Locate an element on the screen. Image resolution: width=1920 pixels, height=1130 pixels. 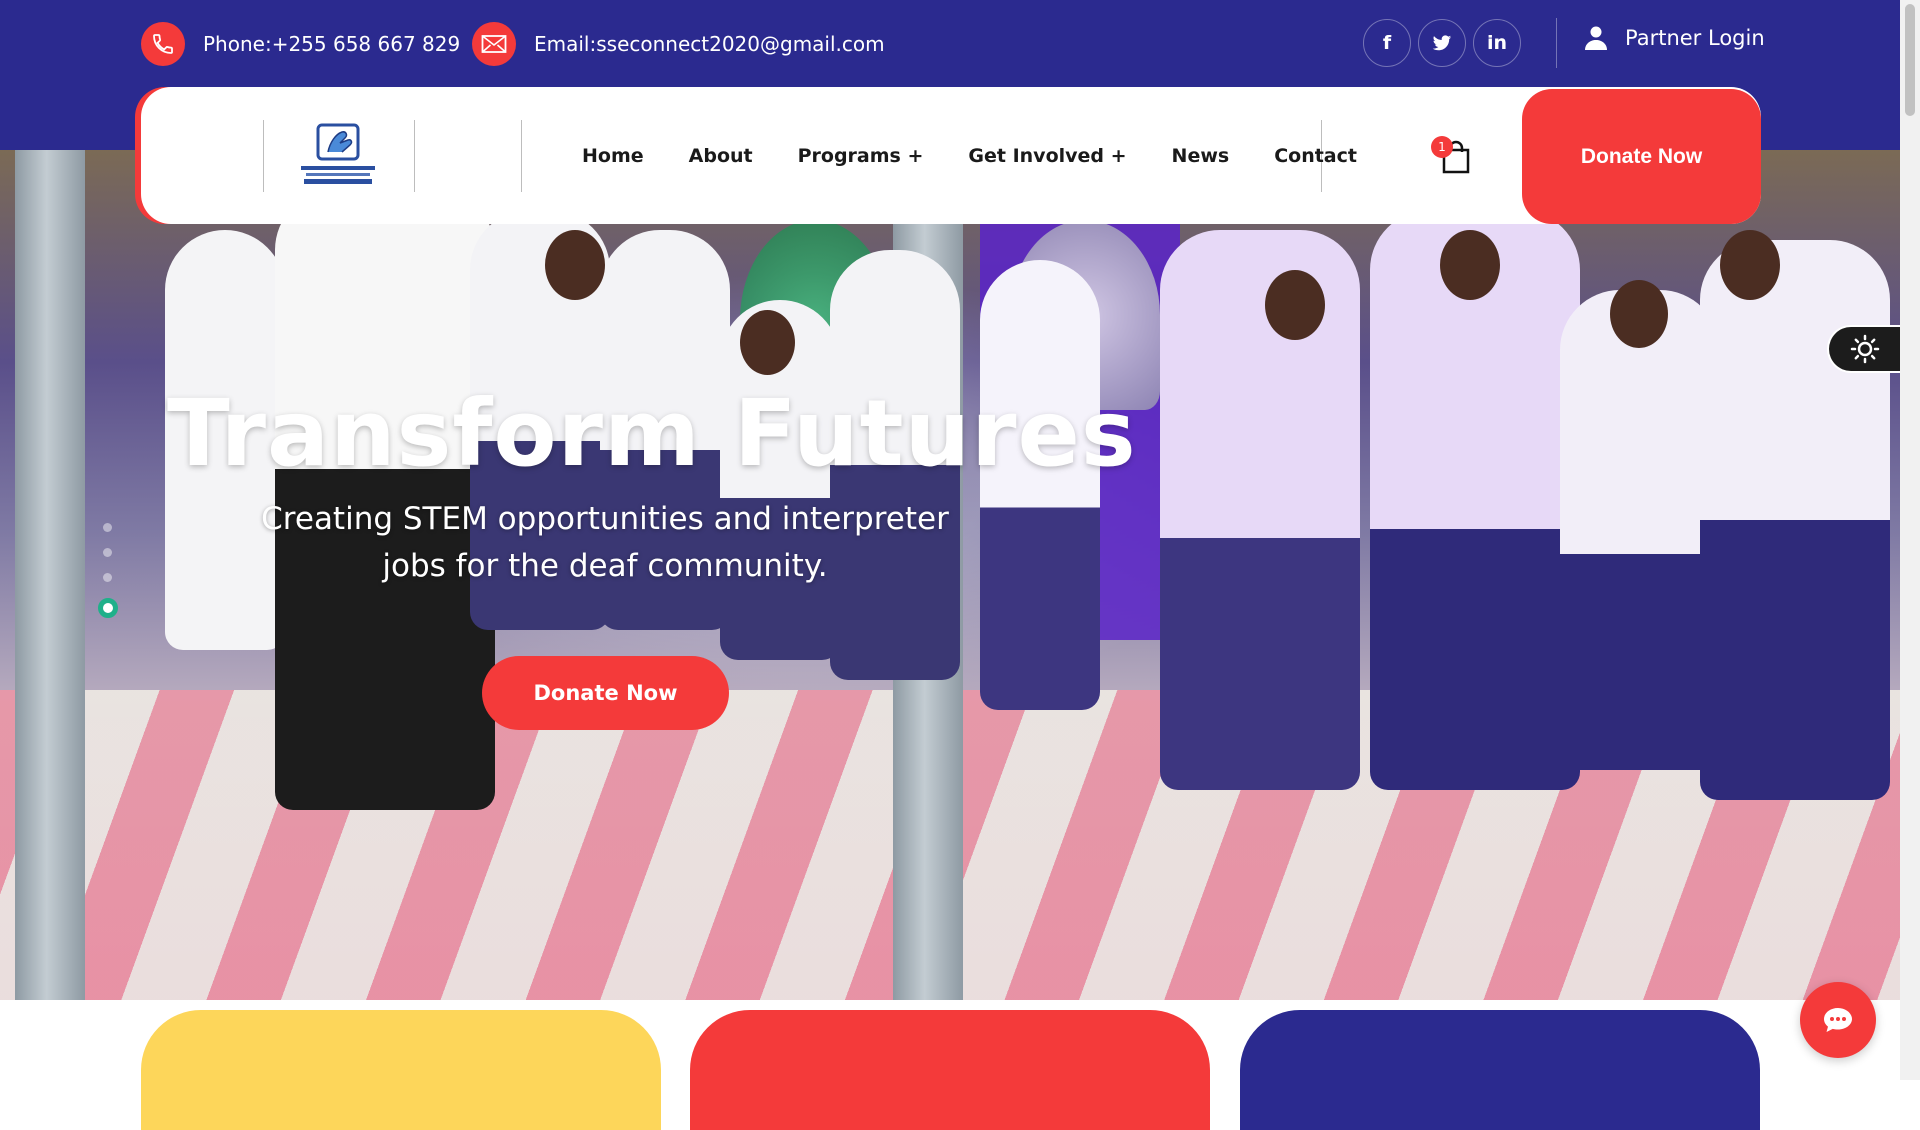
social-links: f in is located at coordinates (1442, 43).